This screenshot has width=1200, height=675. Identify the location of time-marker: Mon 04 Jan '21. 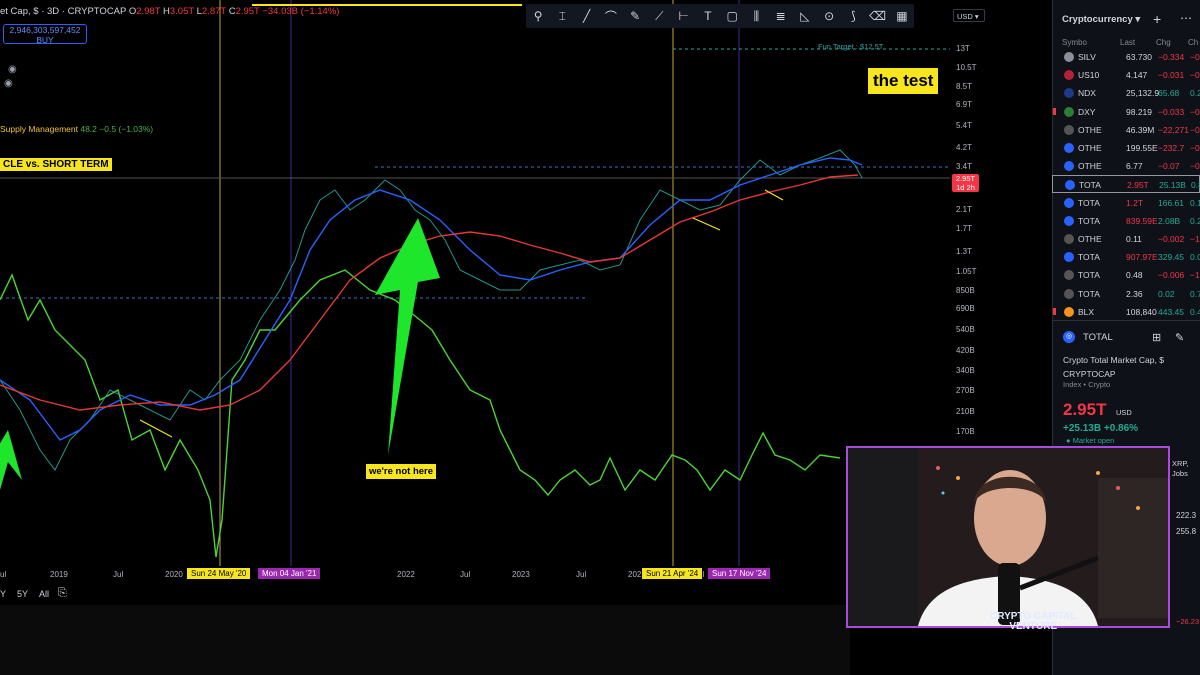
(289, 573).